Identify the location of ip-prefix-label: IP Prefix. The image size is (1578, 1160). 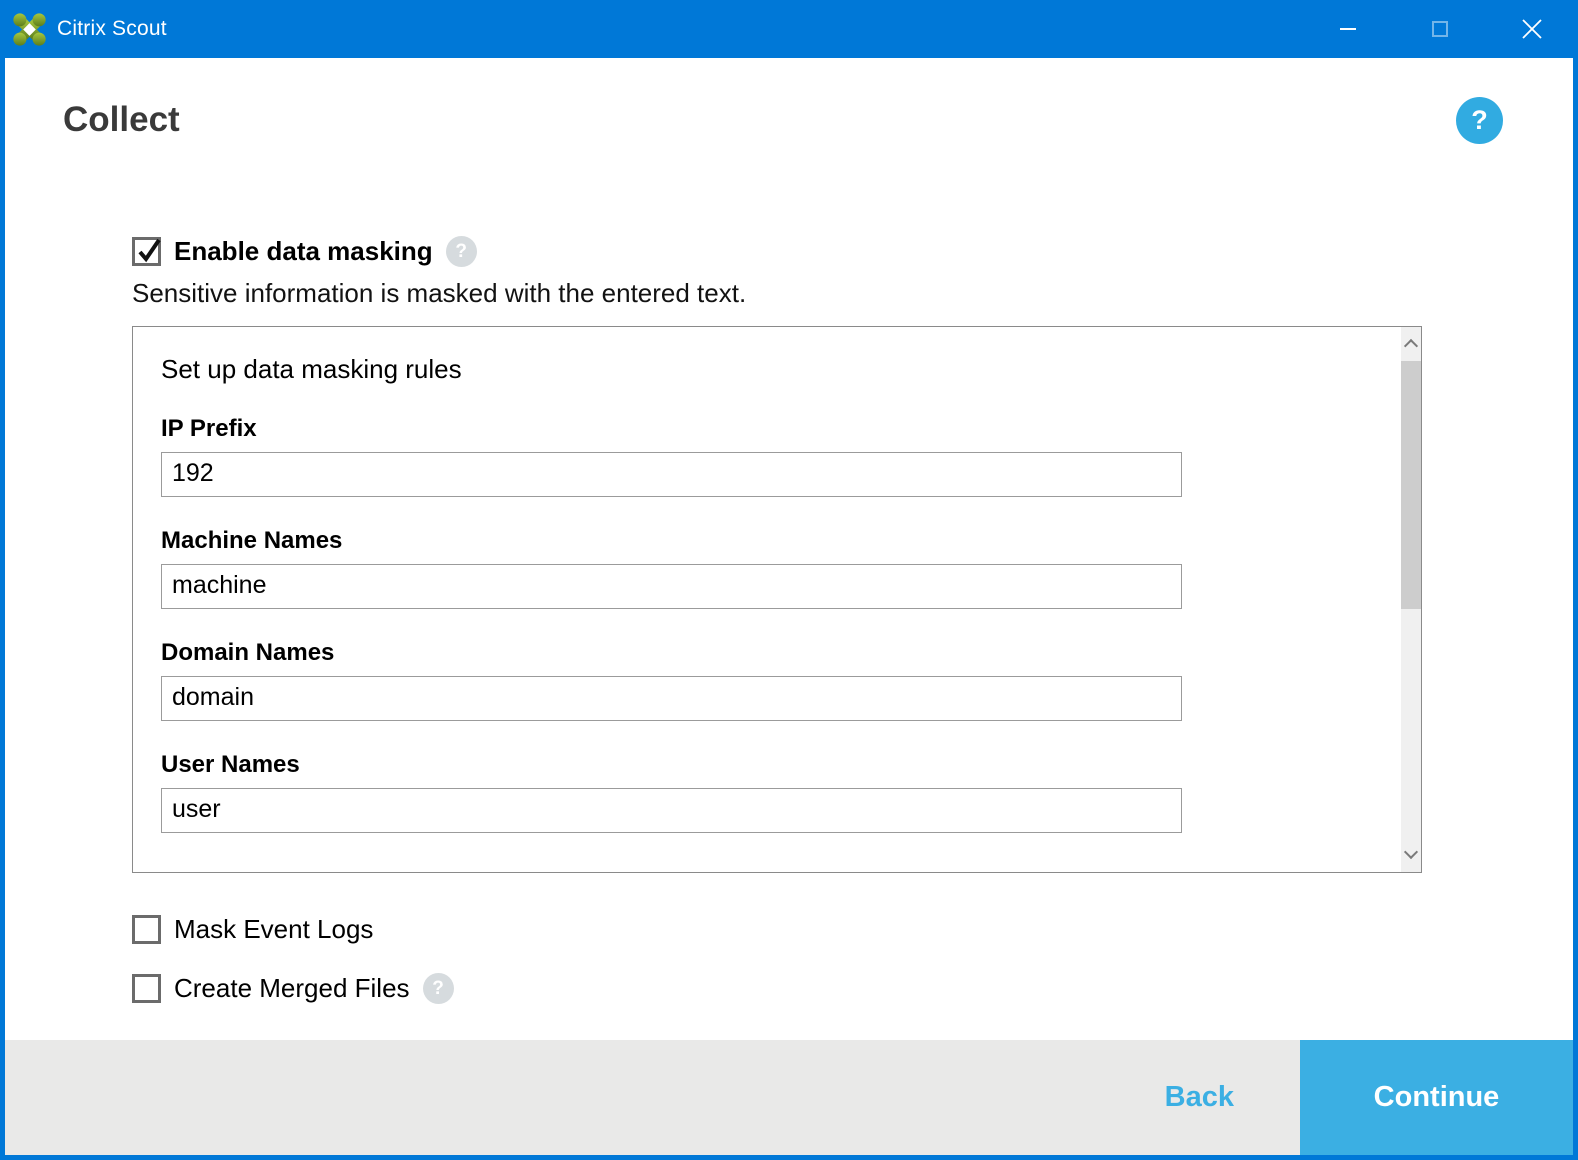
(209, 428).